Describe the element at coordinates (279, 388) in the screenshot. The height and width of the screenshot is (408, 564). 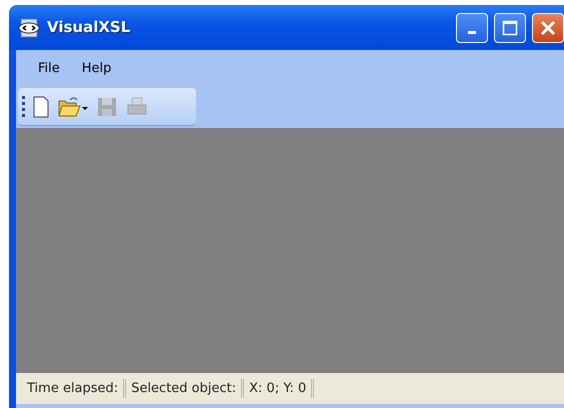
I see `status-text: X: 0; Y: 0` at that location.